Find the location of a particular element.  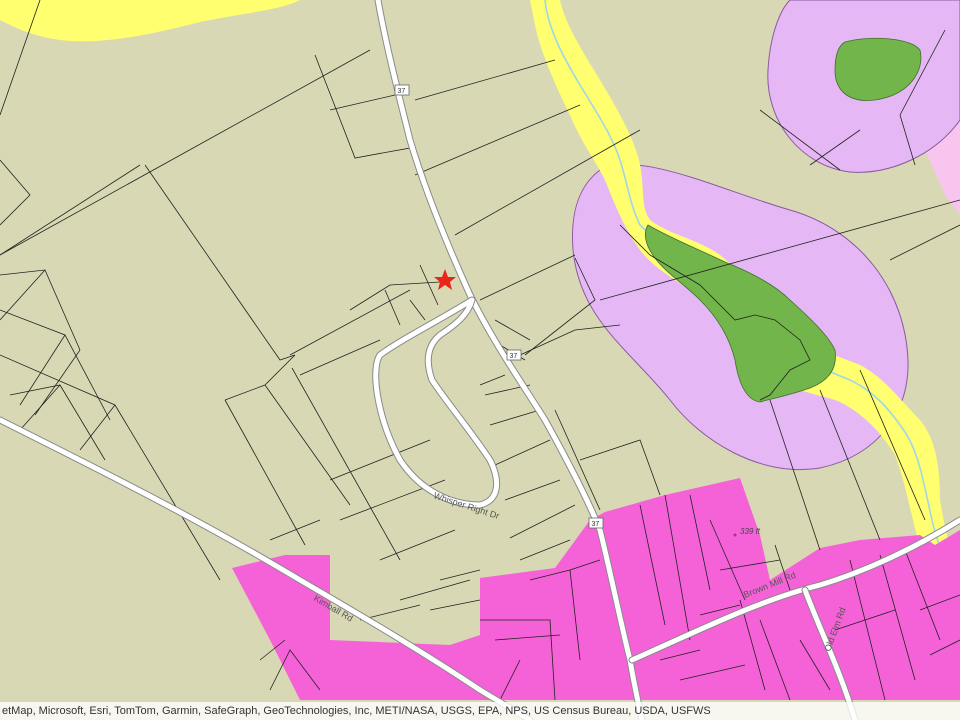

route-shield-37-middle: 37 is located at coordinates (514, 355).